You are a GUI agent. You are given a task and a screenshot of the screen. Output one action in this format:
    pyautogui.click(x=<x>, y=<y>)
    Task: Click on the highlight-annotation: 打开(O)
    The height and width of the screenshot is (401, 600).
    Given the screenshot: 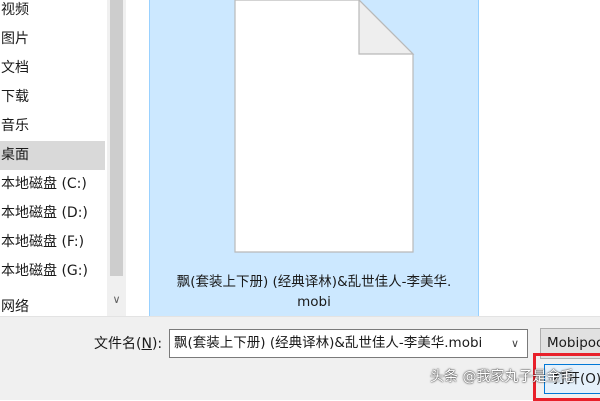 What is the action you would take?
    pyautogui.click(x=566, y=377)
    